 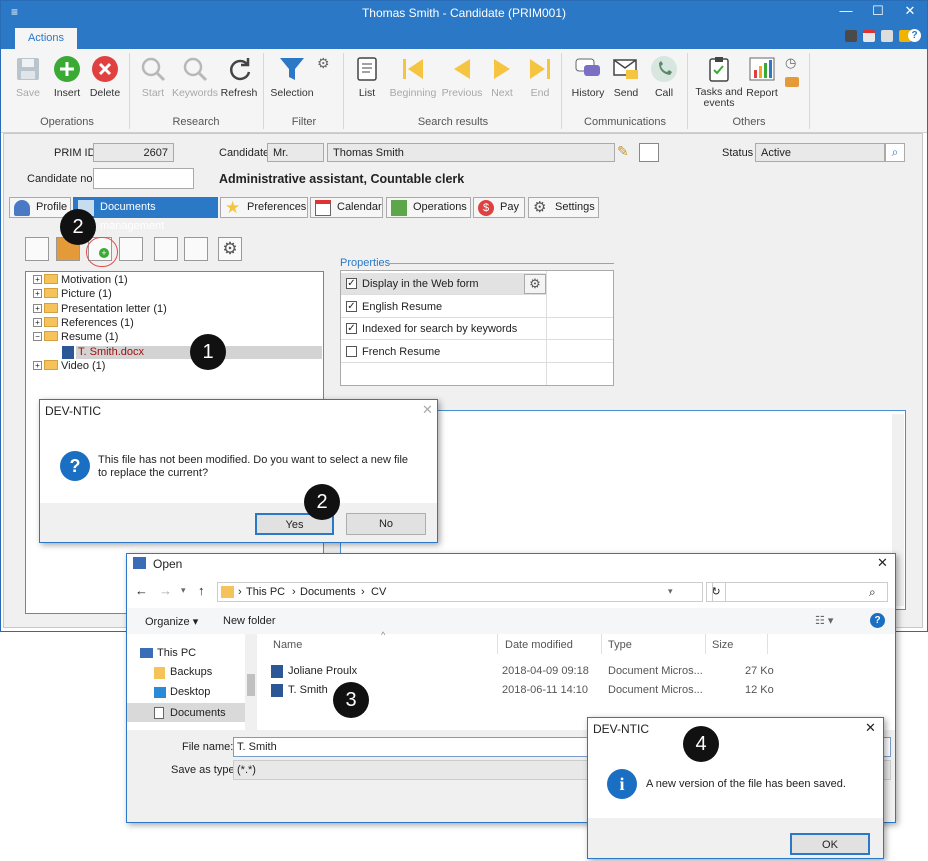 What do you see at coordinates (626, 77) in the screenshot?
I see `send-button: Send` at bounding box center [626, 77].